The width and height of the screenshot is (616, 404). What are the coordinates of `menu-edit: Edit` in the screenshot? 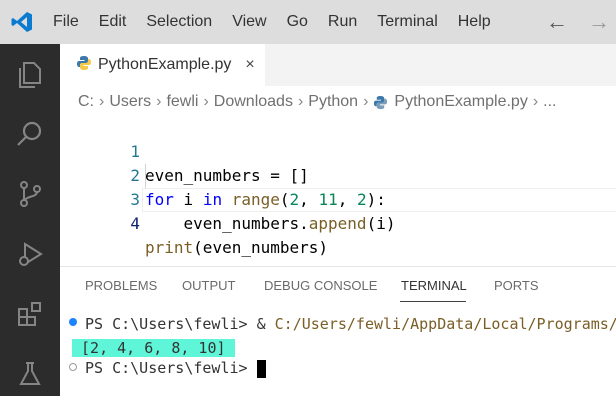 It's located at (113, 22).